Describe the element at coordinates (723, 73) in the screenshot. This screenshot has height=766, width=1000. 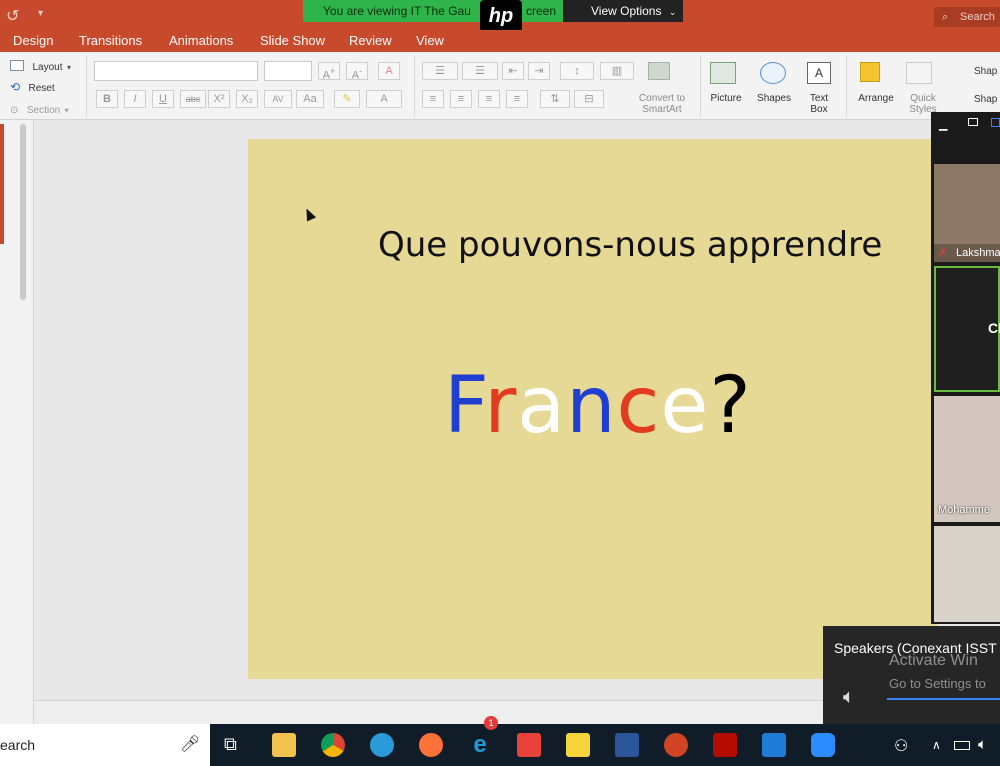
I see `picture-icon` at that location.